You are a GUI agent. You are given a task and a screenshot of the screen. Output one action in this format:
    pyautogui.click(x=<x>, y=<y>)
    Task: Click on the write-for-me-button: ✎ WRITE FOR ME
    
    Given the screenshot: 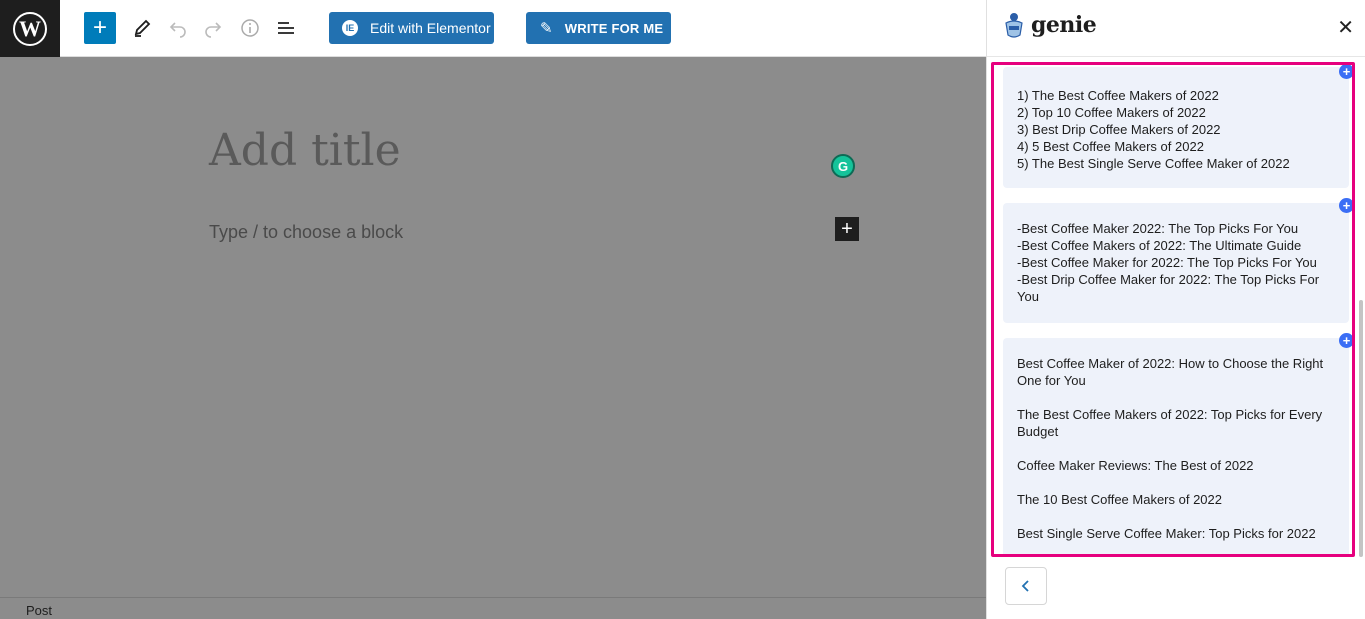 What is the action you would take?
    pyautogui.click(x=598, y=28)
    